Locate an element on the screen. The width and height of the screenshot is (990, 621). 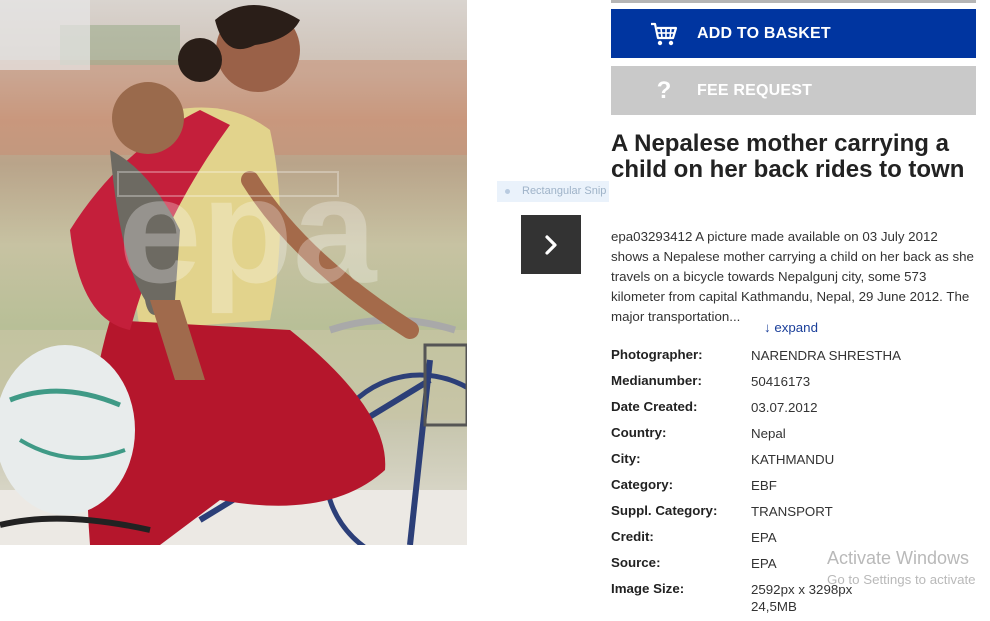
cart-icon is located at coordinates (664, 34).